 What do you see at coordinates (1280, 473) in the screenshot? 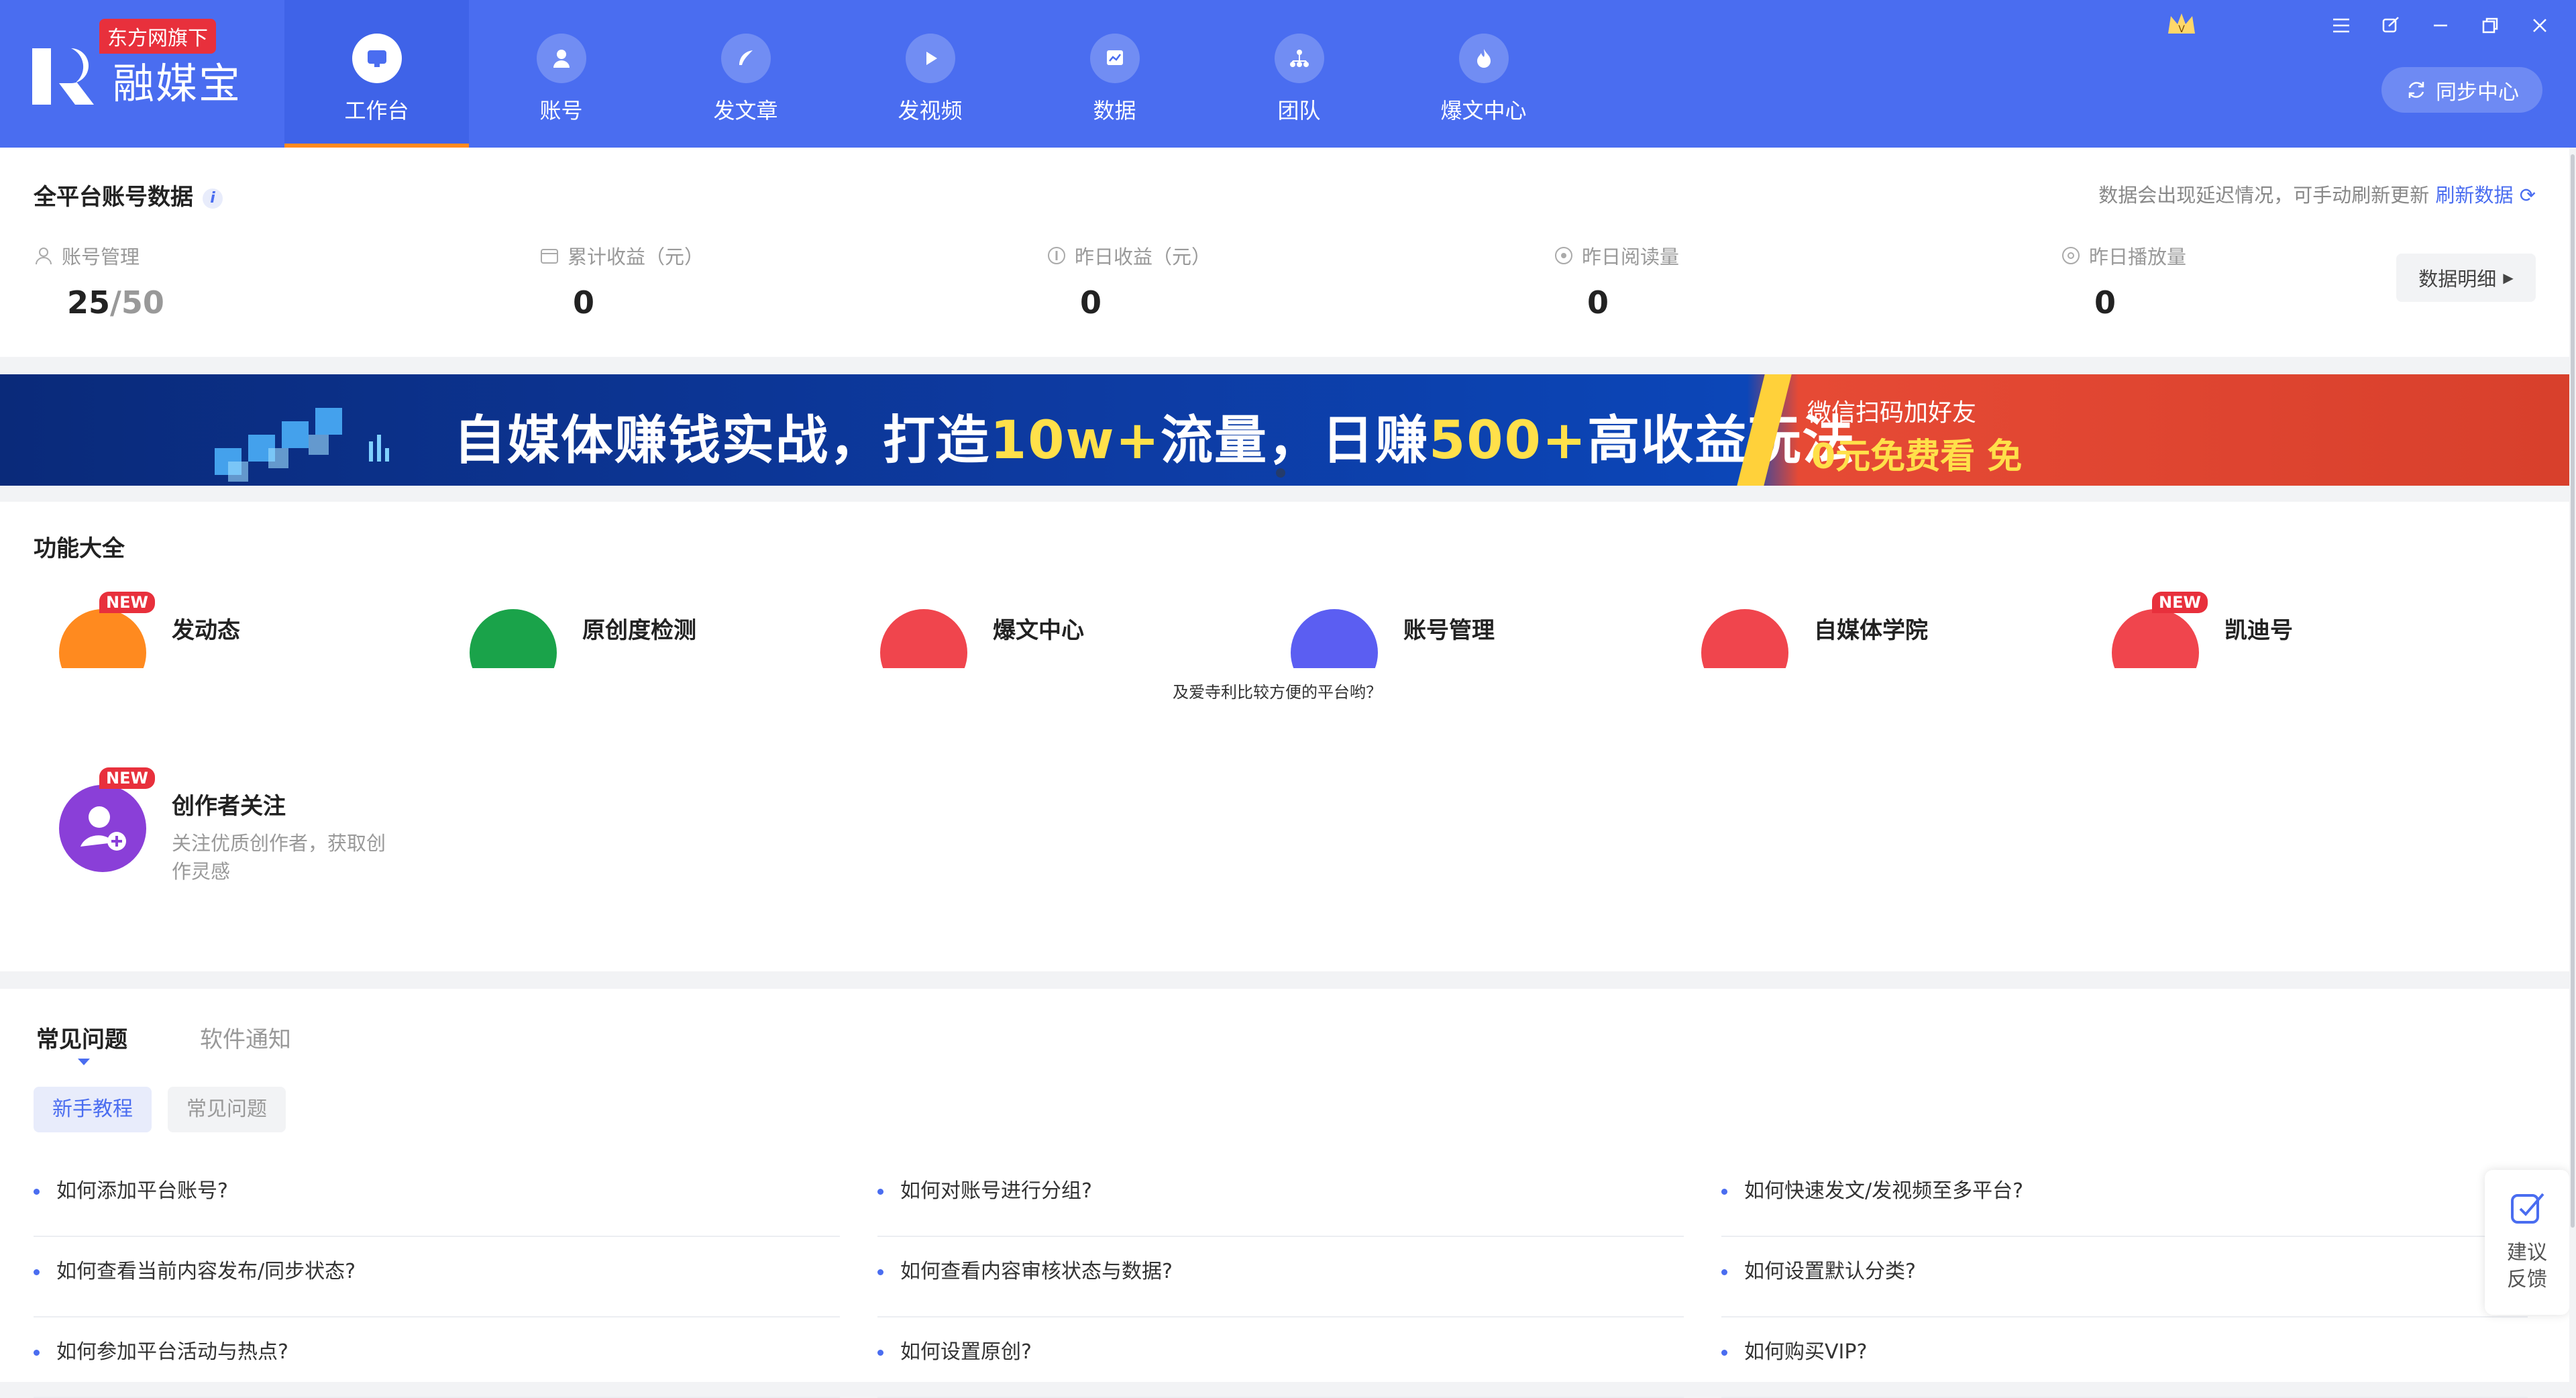
I see `carousel-dot` at bounding box center [1280, 473].